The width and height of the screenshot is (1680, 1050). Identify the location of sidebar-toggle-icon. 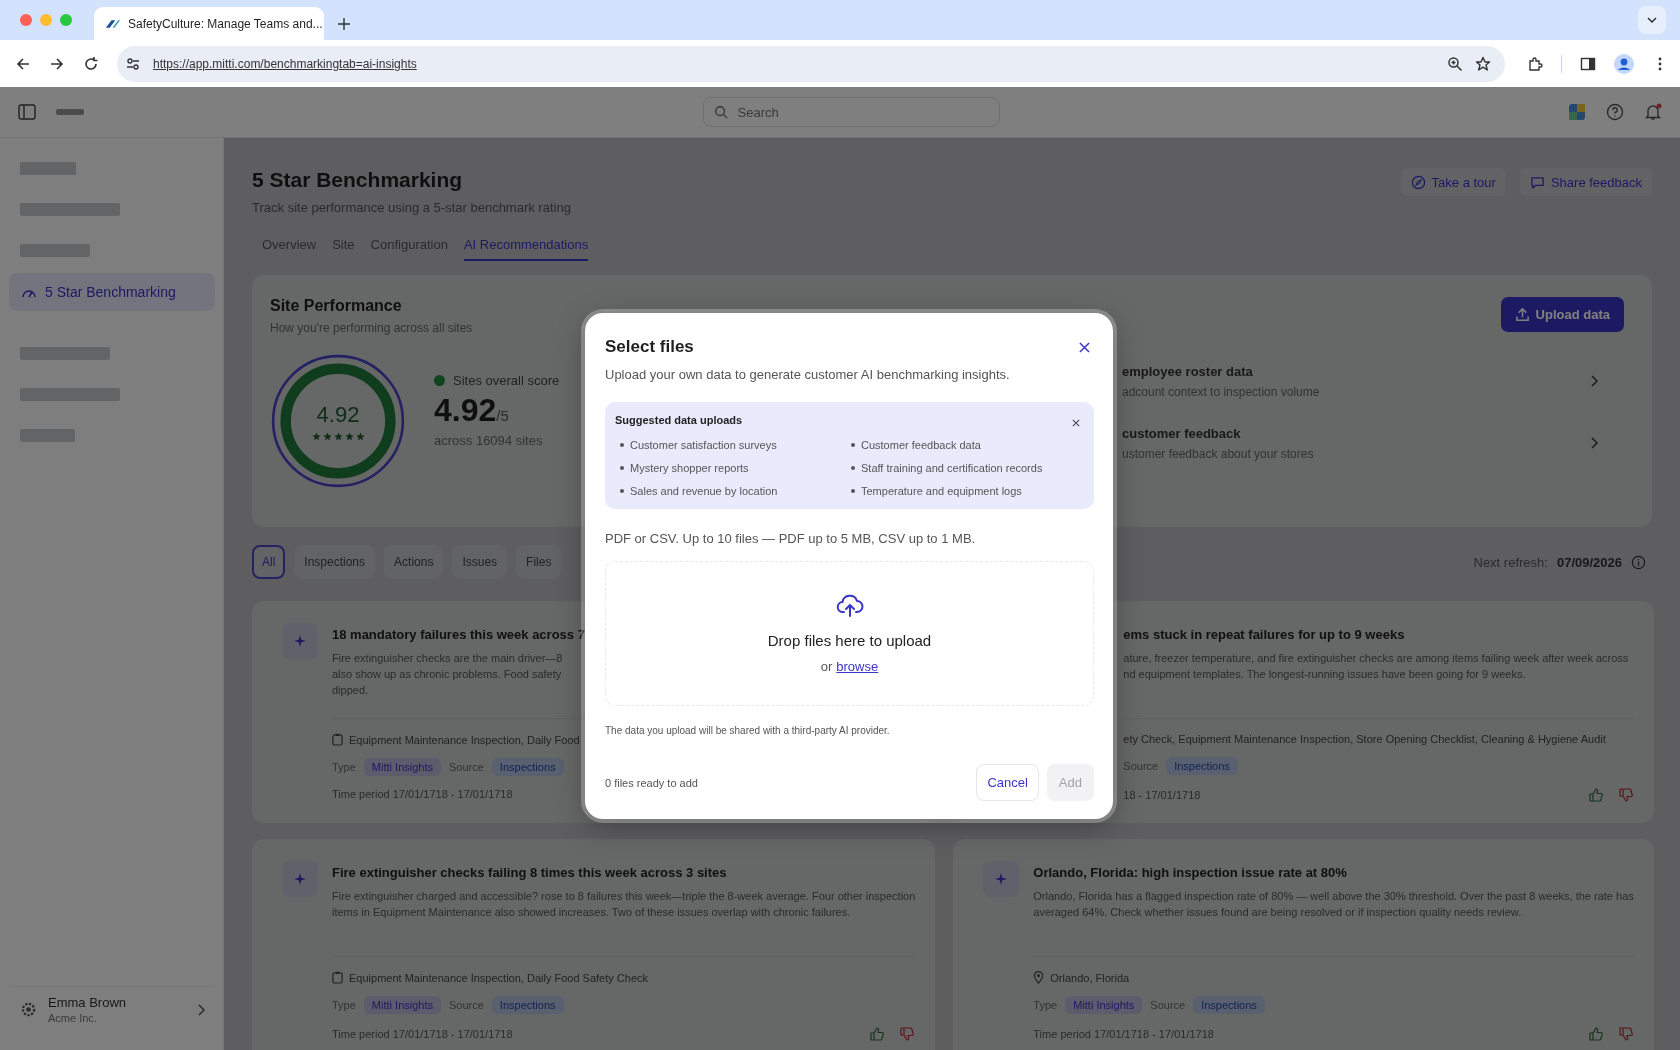
(27, 112).